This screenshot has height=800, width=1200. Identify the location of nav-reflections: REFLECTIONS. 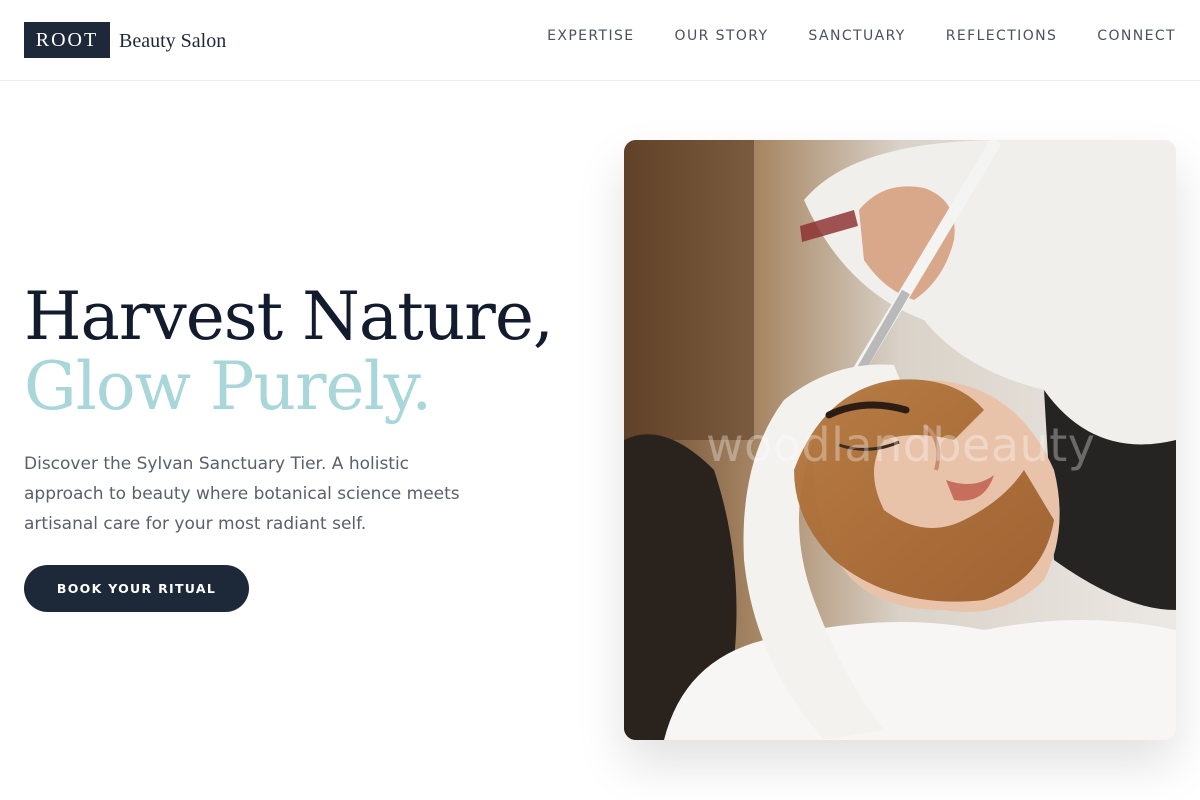
(1002, 36).